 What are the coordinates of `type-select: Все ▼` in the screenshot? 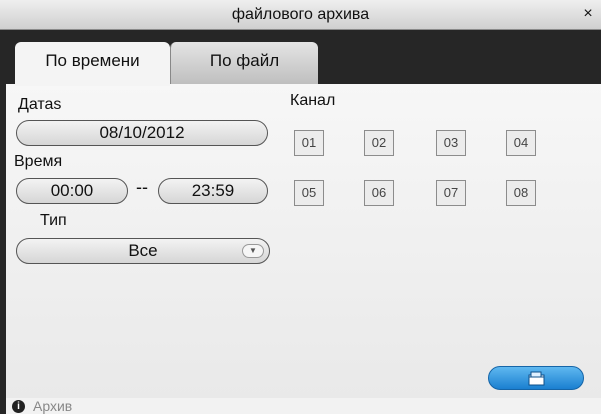 It's located at (143, 251).